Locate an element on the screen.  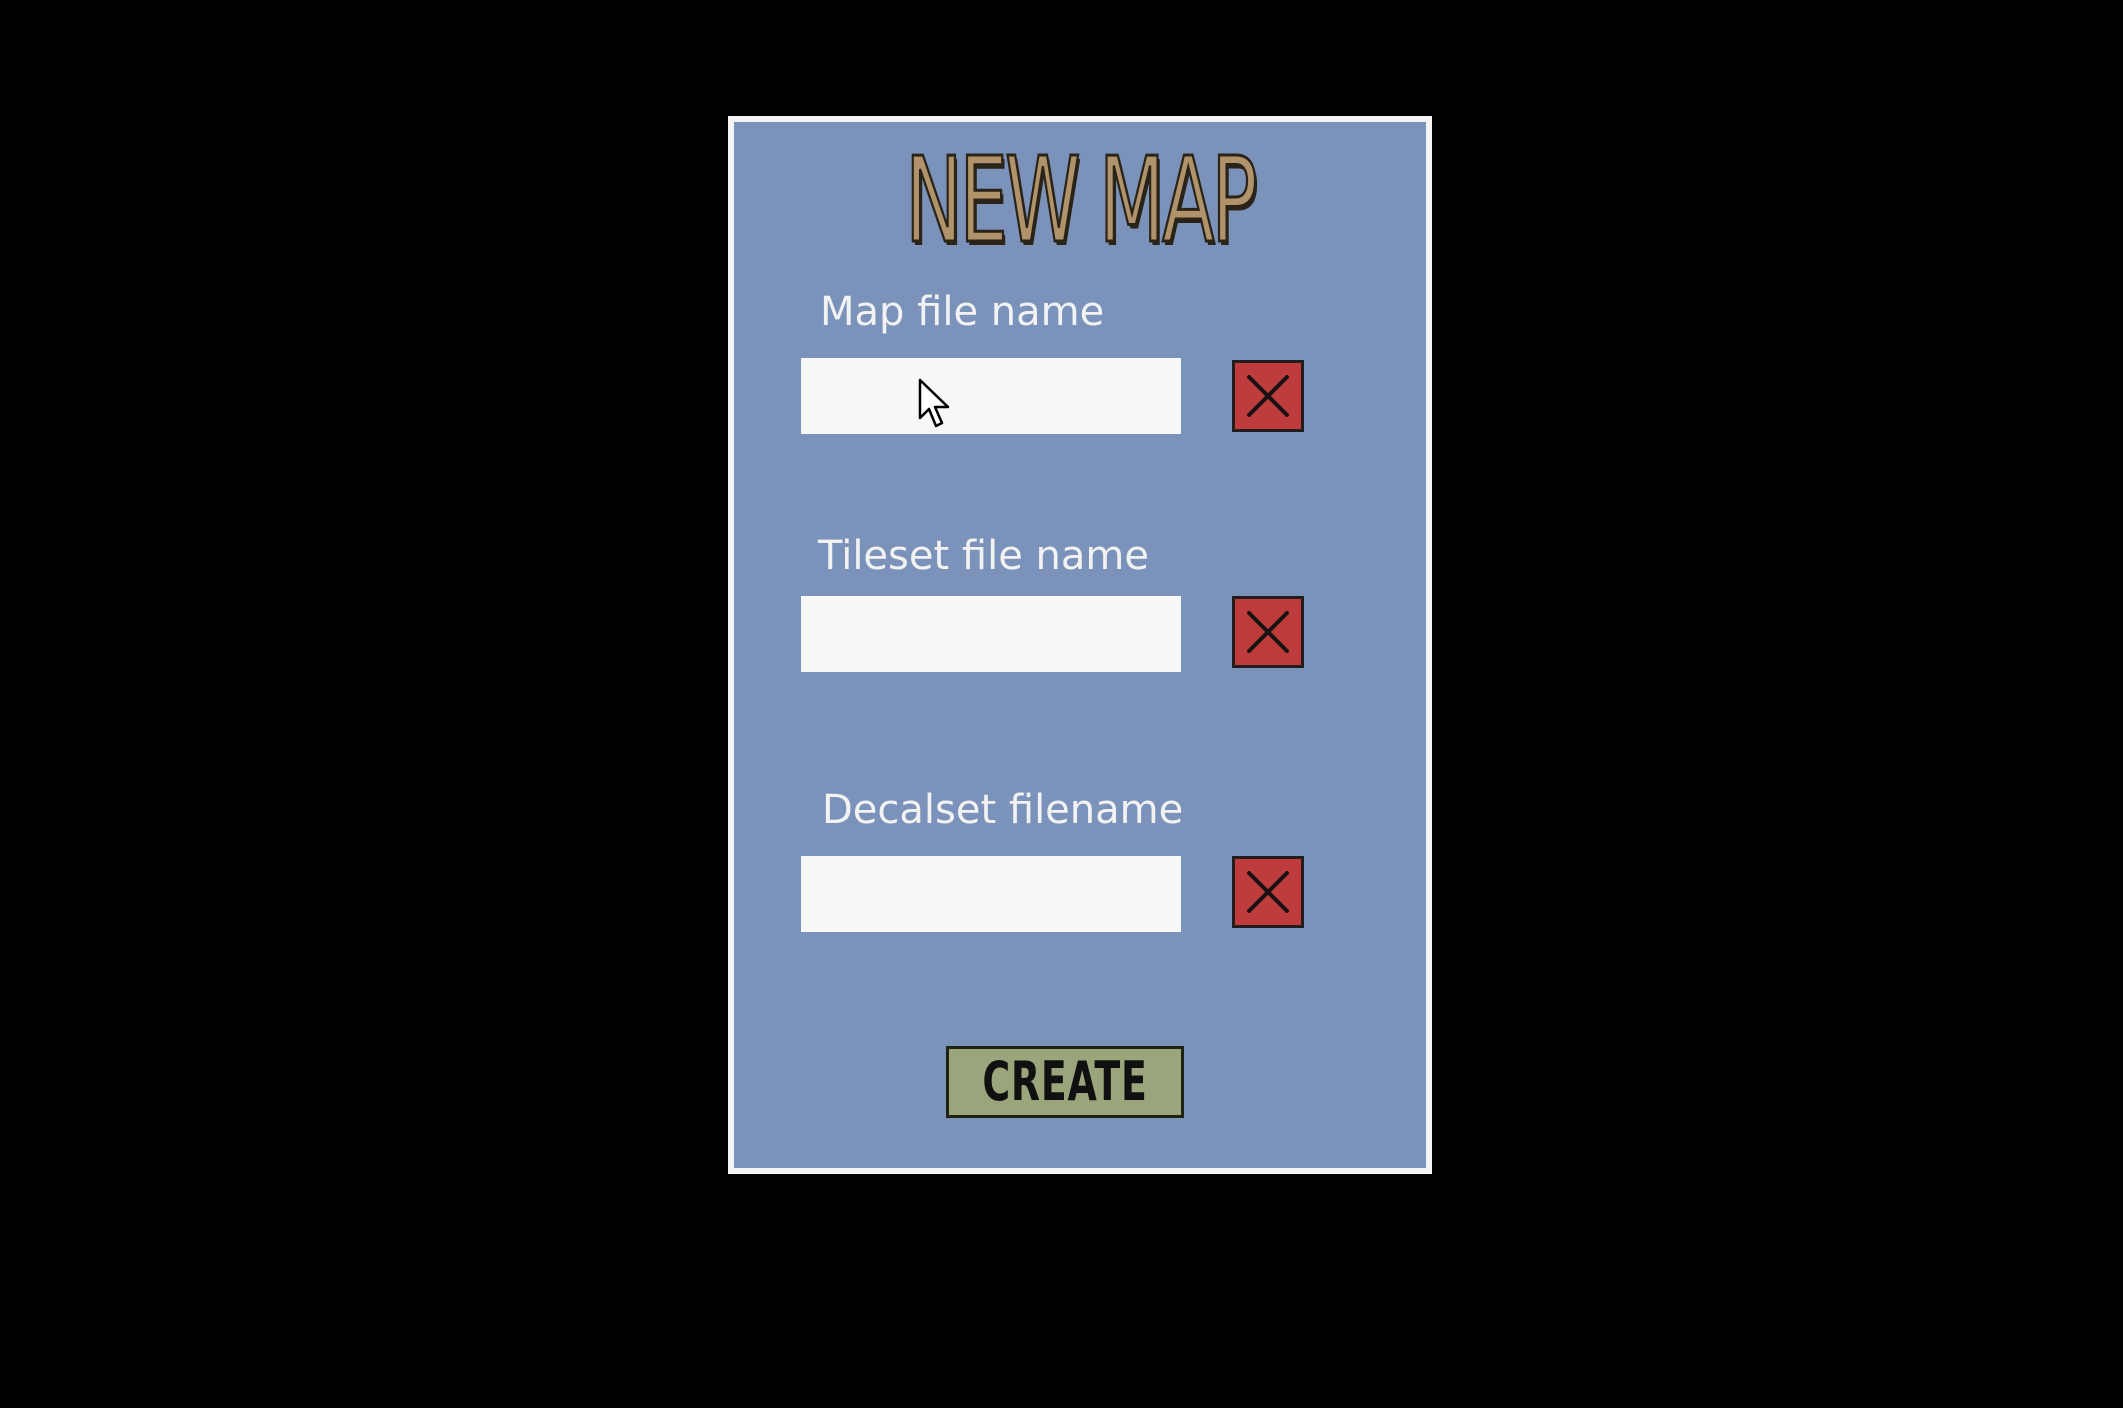
create-button-label: CREATE is located at coordinates (1065, 1081).